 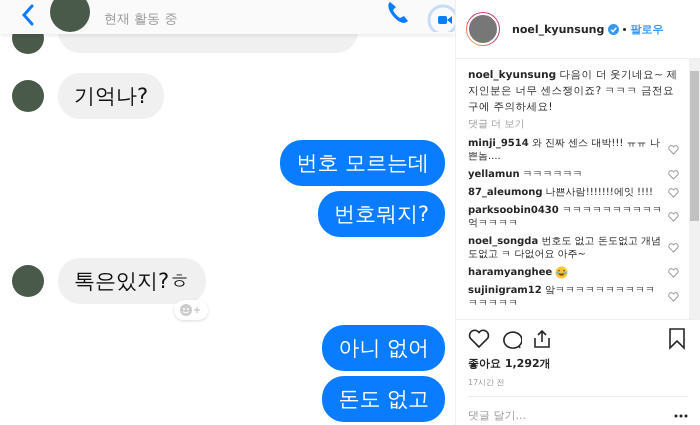 I want to click on message-bubble: 번호 모르는데, so click(x=362, y=163).